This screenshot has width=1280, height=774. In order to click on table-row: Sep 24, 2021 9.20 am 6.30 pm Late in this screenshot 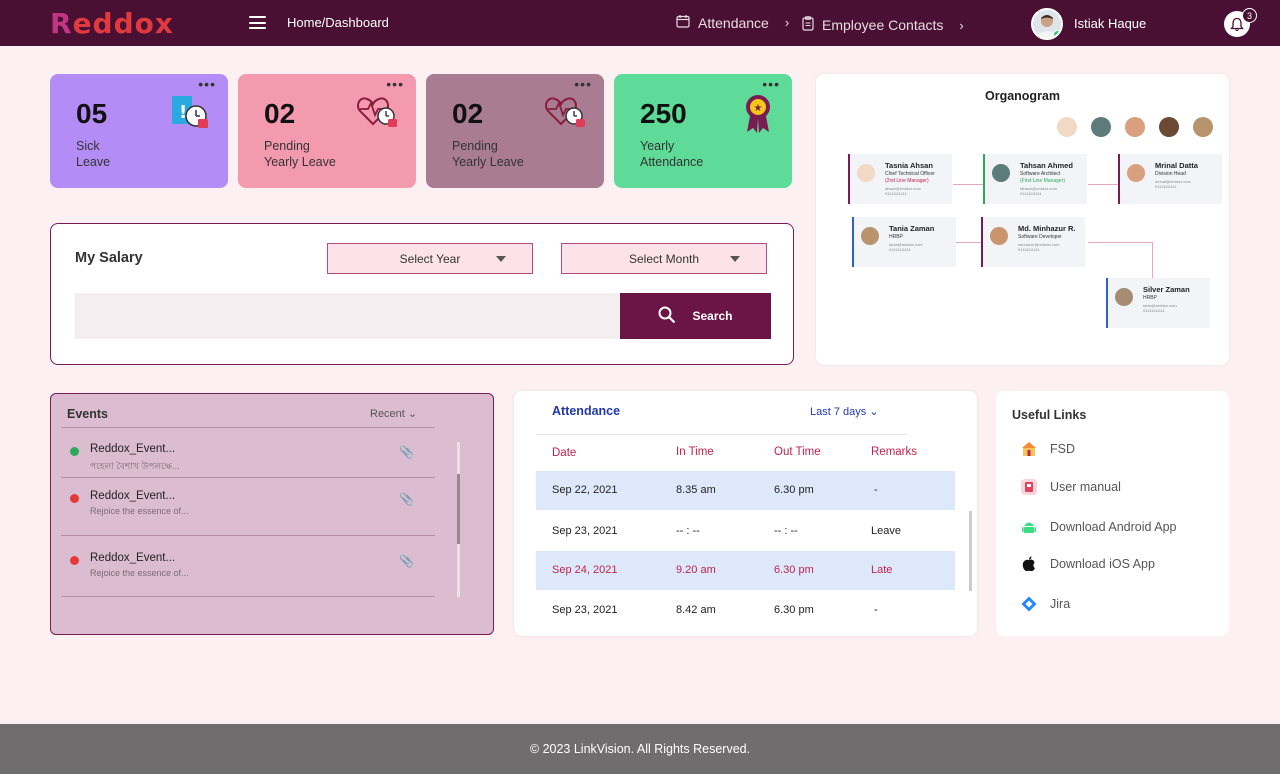, I will do `click(745, 570)`.